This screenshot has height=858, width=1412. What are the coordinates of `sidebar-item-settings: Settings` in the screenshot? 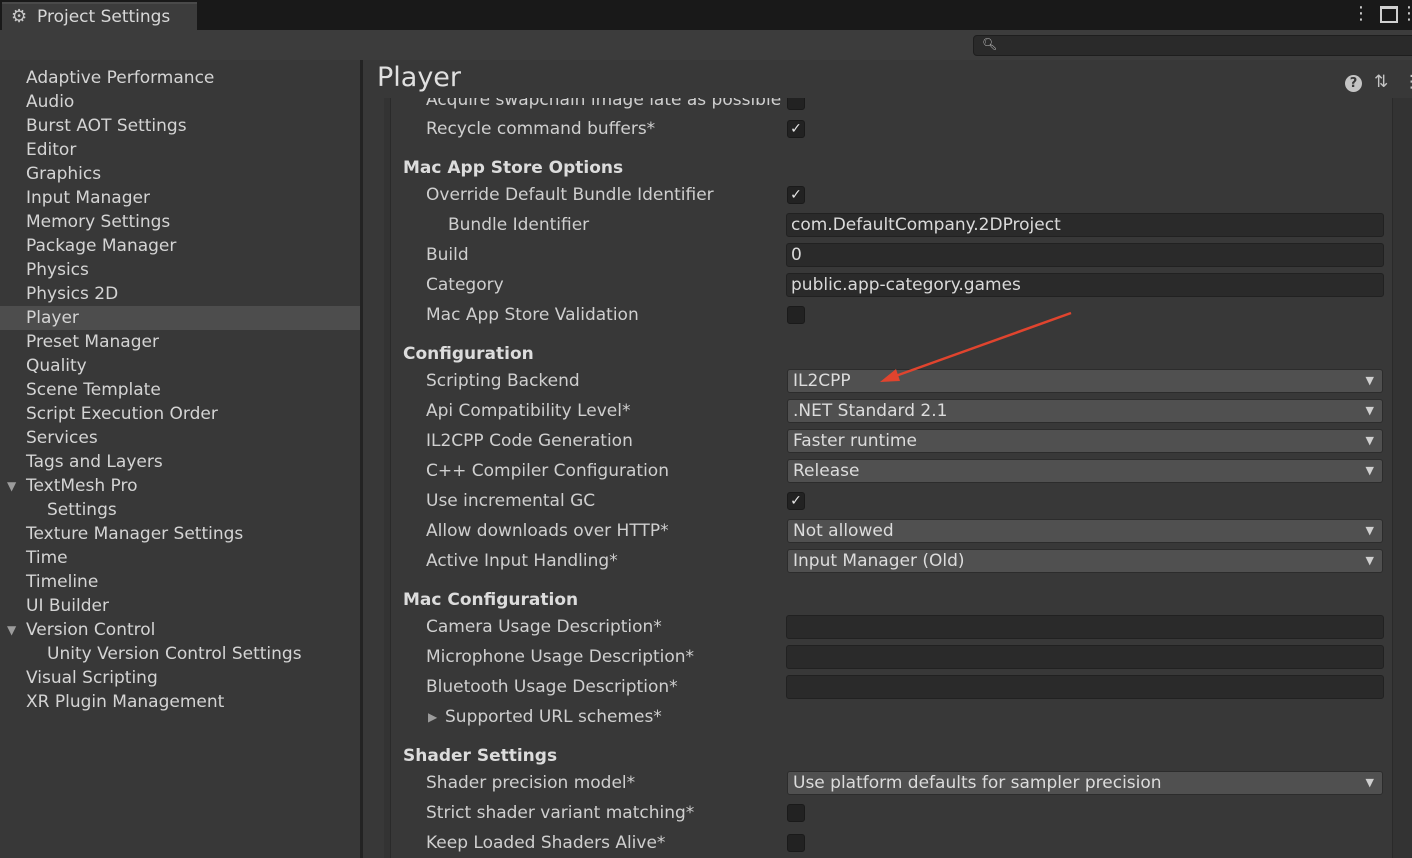 It's located at (180, 510).